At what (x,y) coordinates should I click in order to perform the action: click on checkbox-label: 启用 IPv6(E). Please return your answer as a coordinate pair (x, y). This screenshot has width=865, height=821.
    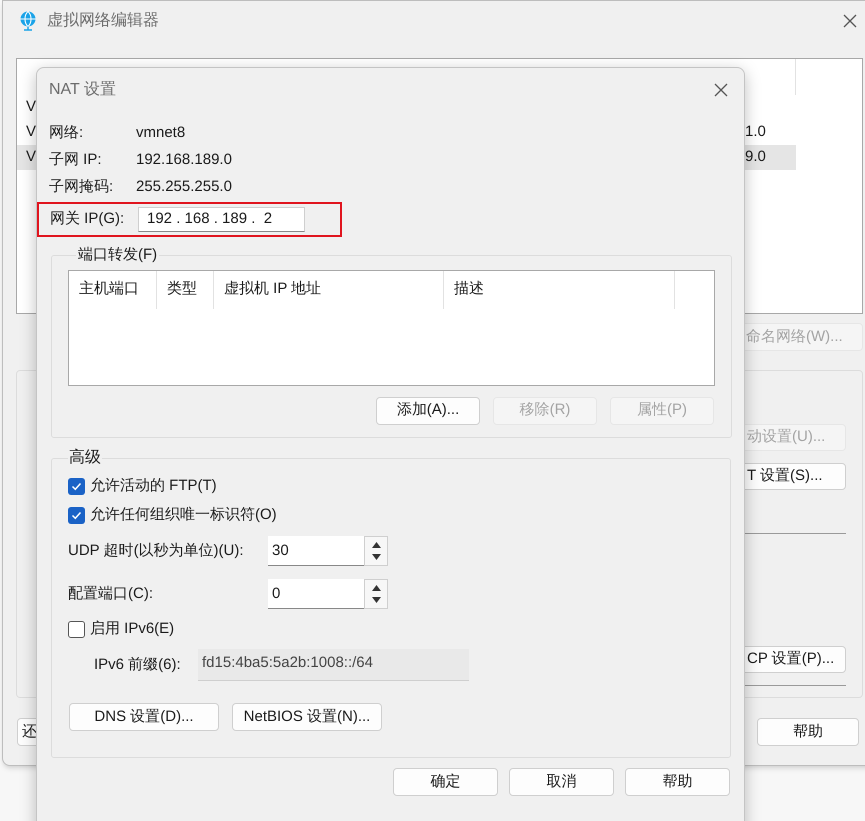
    Looking at the image, I should click on (132, 629).